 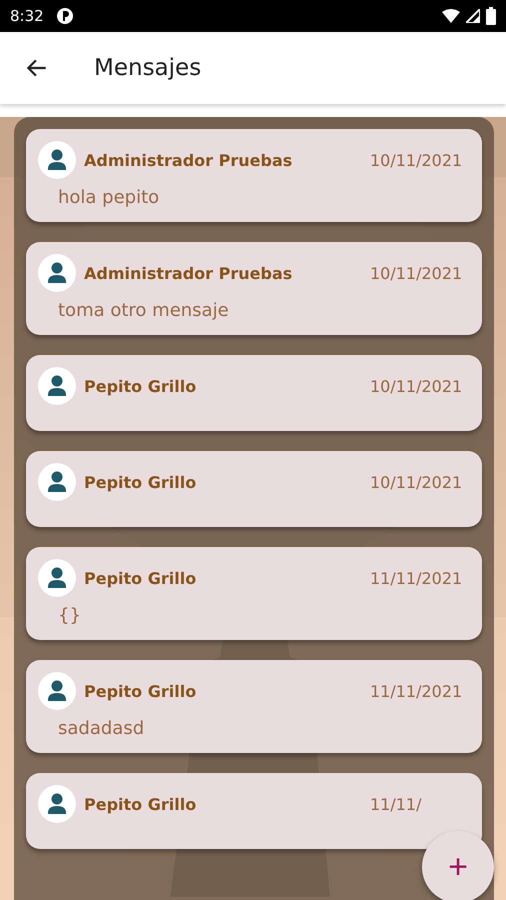 I want to click on message-text: {}, so click(x=70, y=615).